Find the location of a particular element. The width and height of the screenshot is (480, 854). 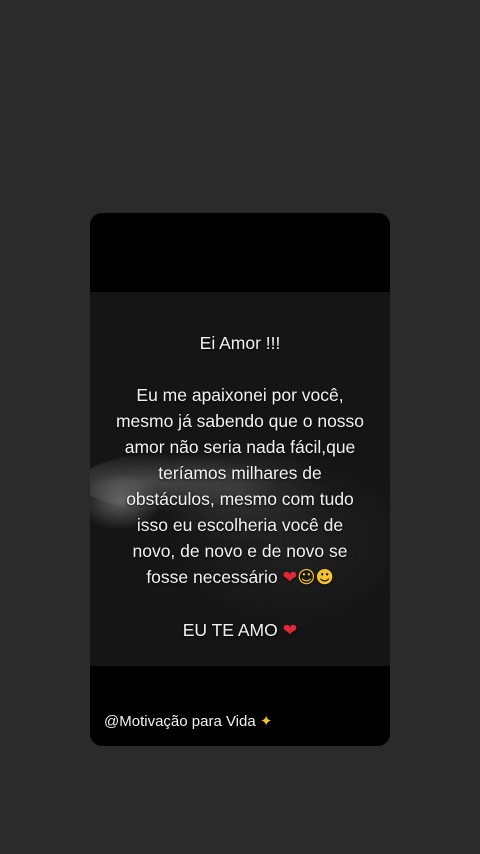

watermark: @Motivação para Vida ✦ is located at coordinates (188, 721).